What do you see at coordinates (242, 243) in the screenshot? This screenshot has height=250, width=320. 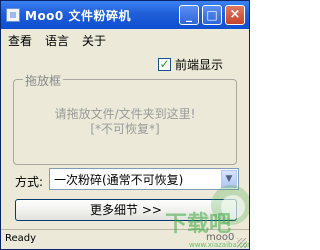 I see `resize-grip-icon` at bounding box center [242, 243].